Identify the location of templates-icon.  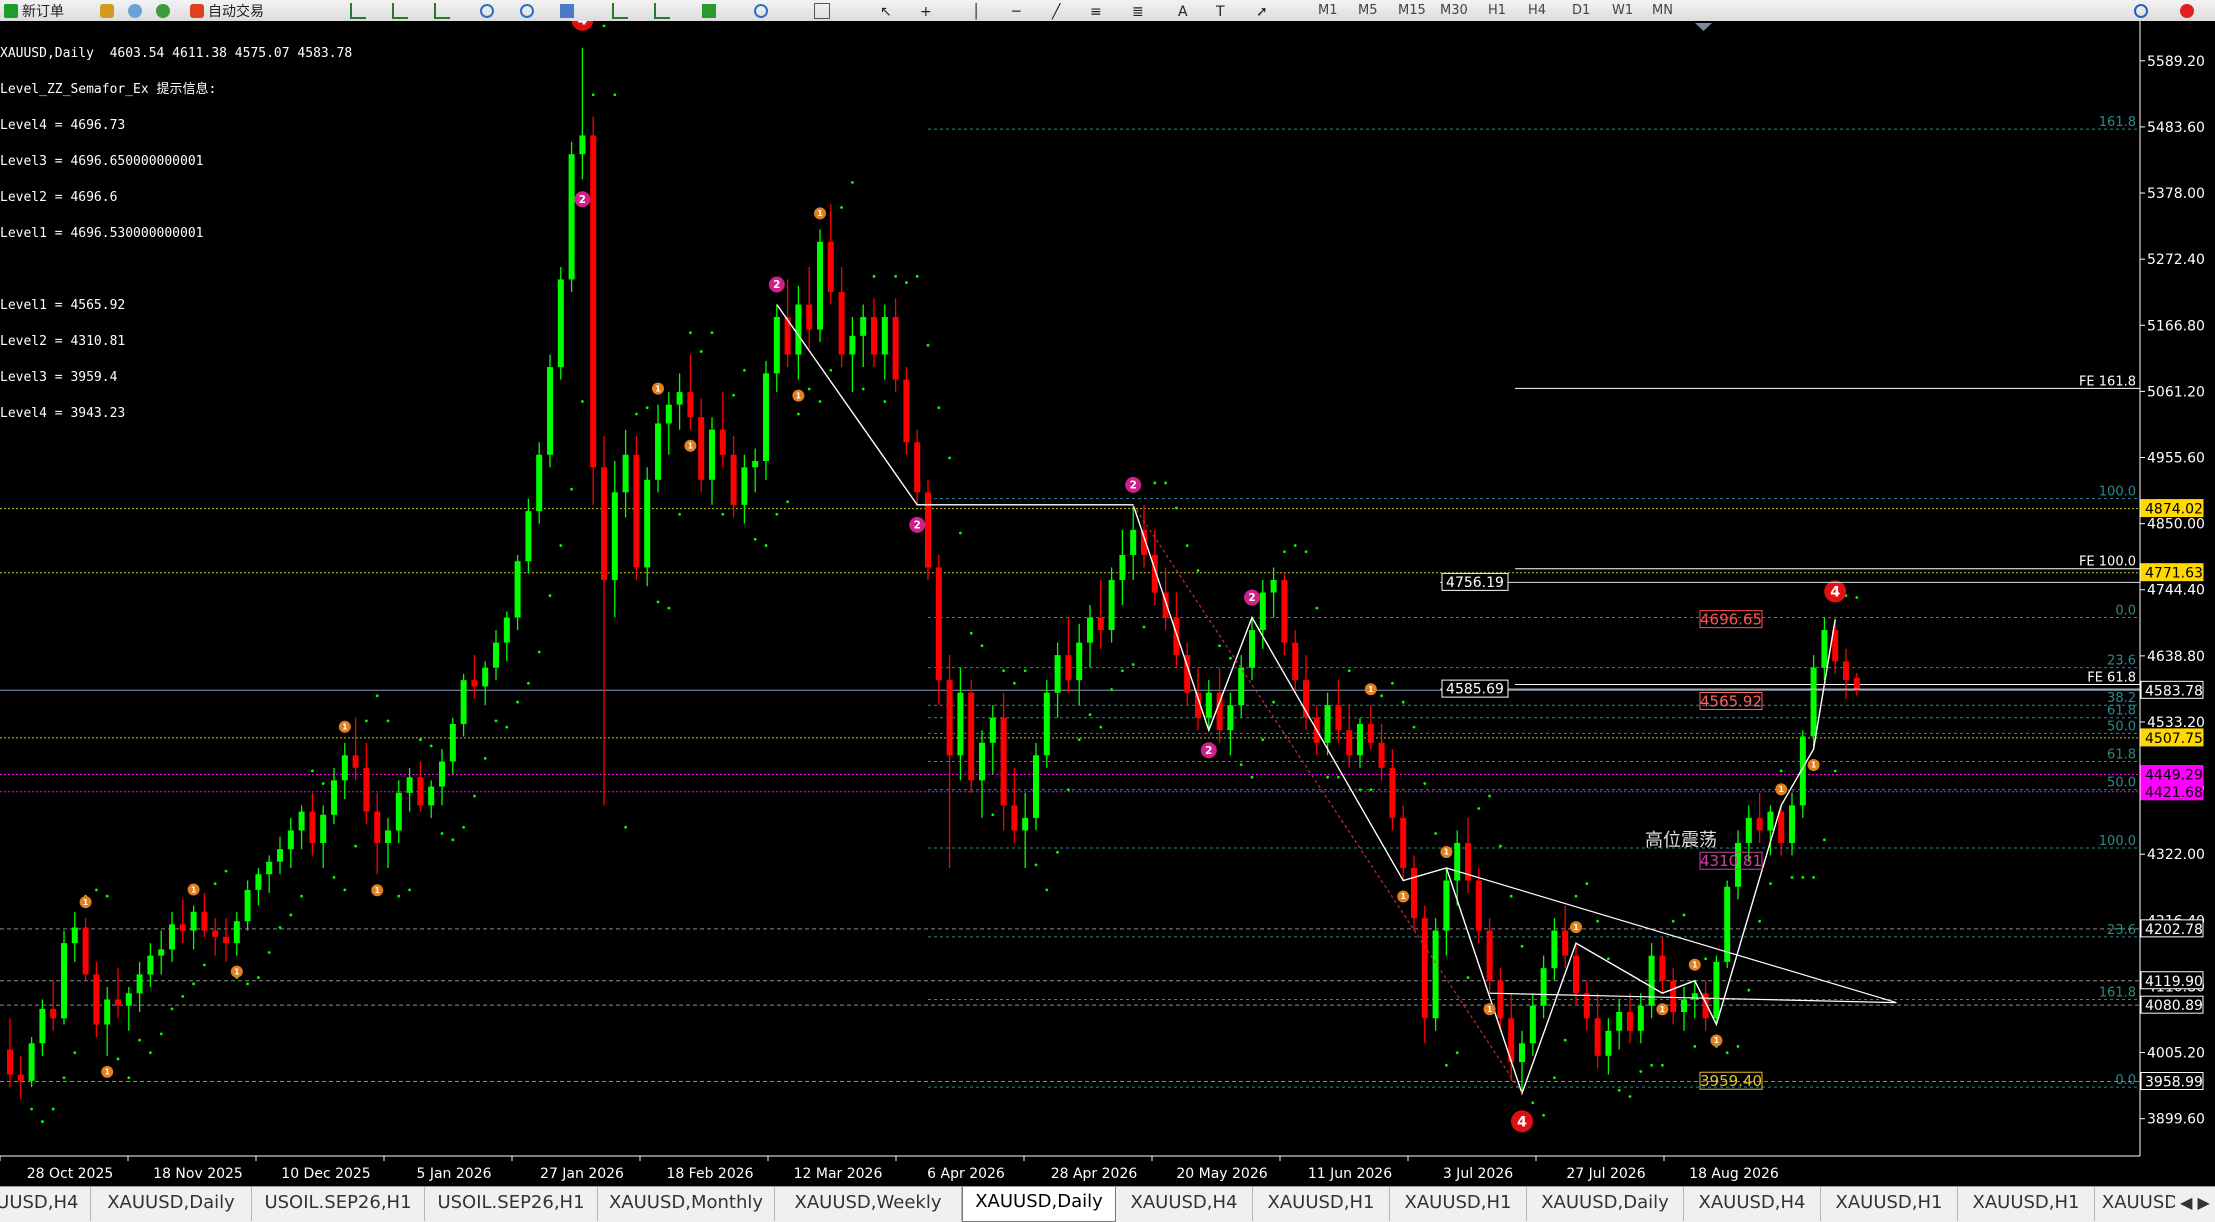
(824, 10).